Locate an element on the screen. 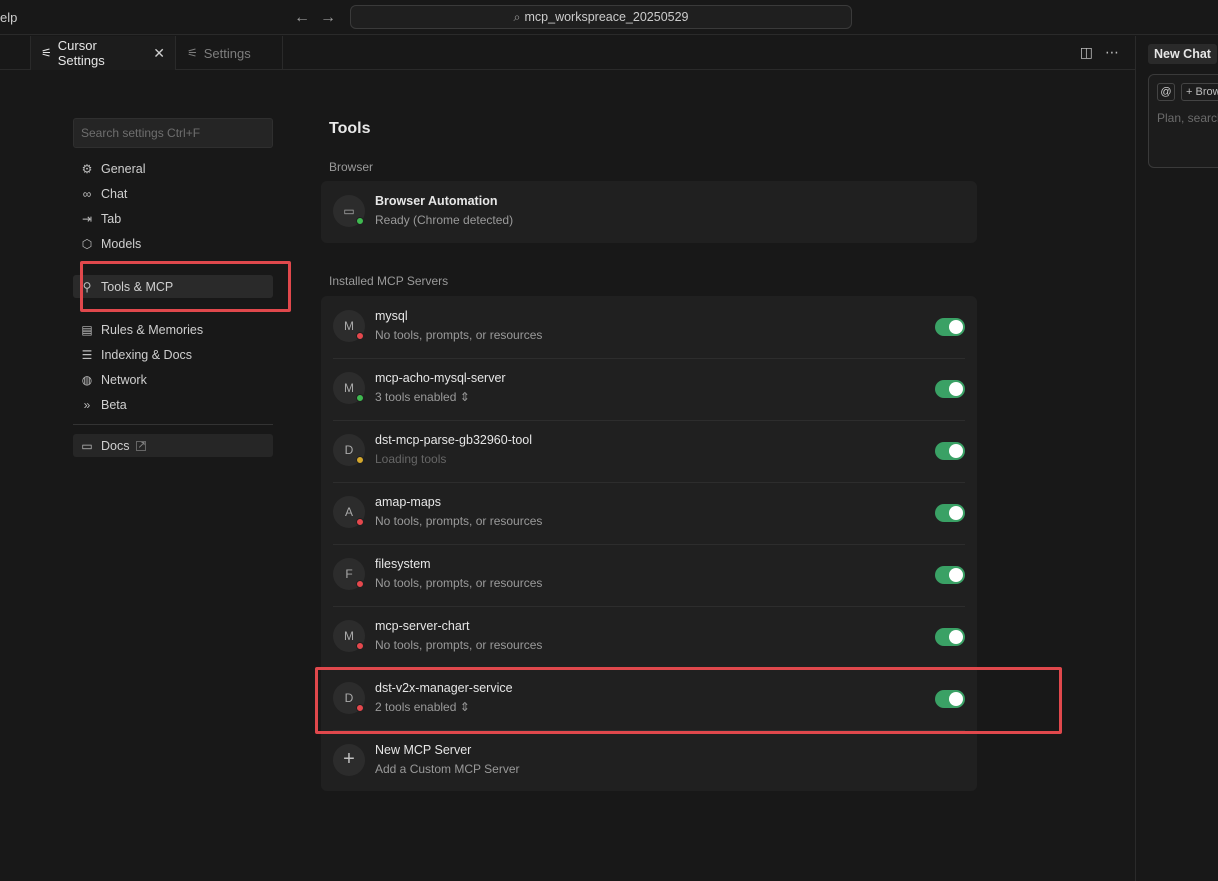  command-search-bar: ⌕ mcp_workspreace_20250529 is located at coordinates (601, 17).